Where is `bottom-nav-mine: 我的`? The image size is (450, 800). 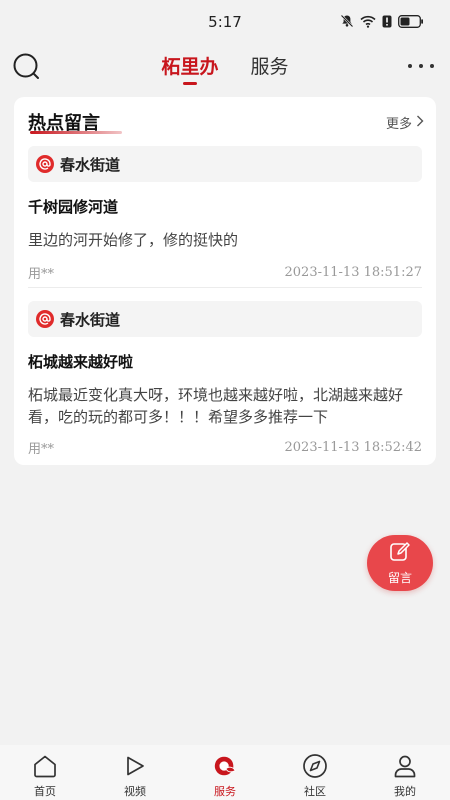 bottom-nav-mine: 我的 is located at coordinates (405, 772).